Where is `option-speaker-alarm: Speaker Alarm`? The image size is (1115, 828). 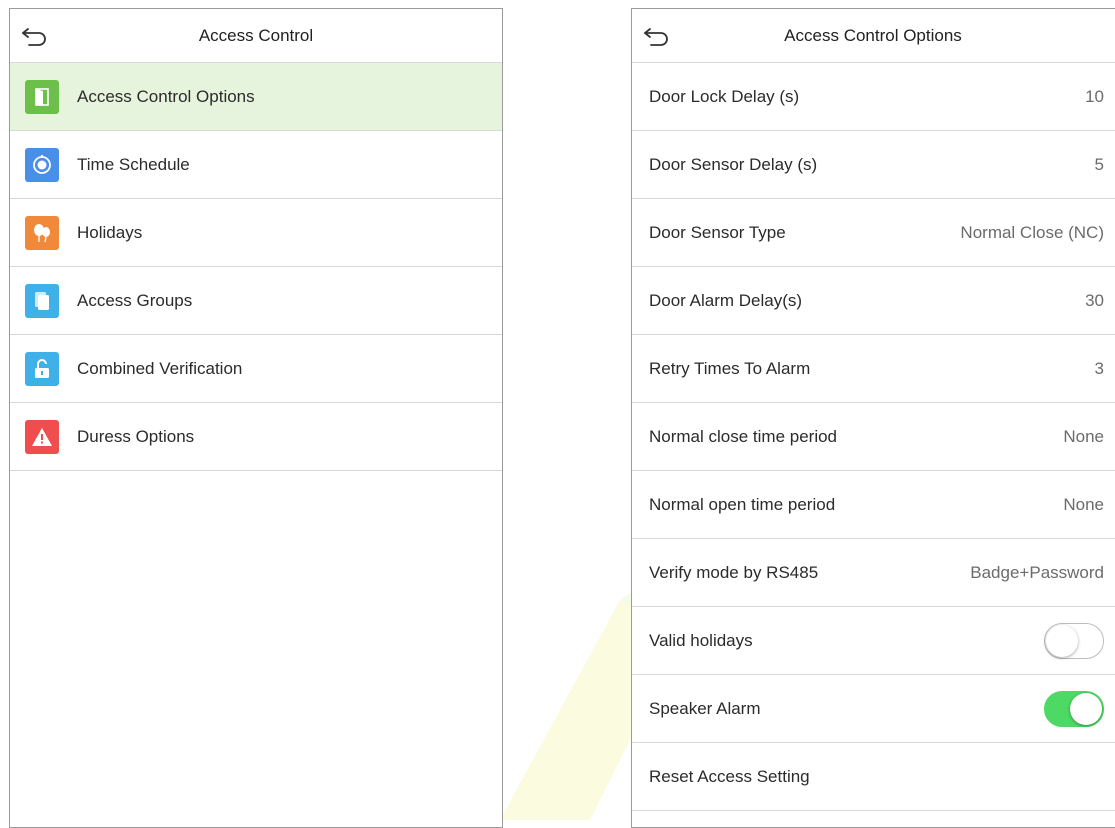
option-speaker-alarm: Speaker Alarm is located at coordinates (873, 709).